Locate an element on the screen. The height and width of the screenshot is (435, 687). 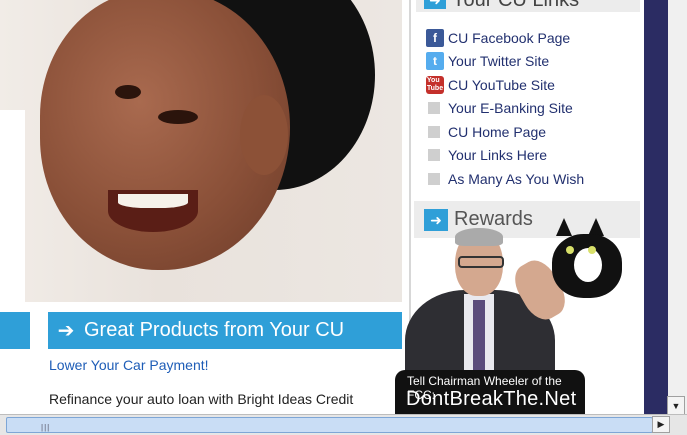
sidebar-link: Your Links Here is located at coordinates (505, 156).